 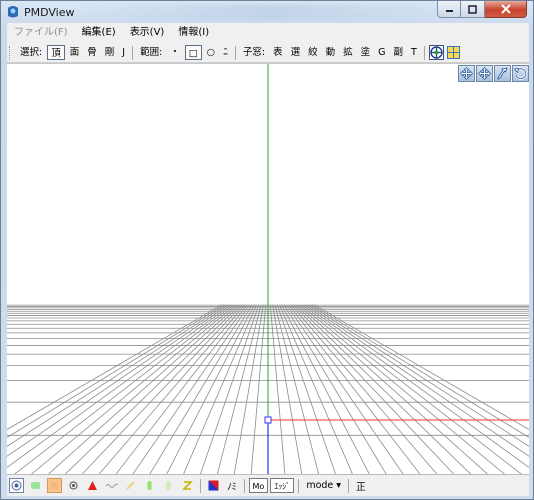 What do you see at coordinates (31, 52) in the screenshot?
I see `select-label: 選択:` at bounding box center [31, 52].